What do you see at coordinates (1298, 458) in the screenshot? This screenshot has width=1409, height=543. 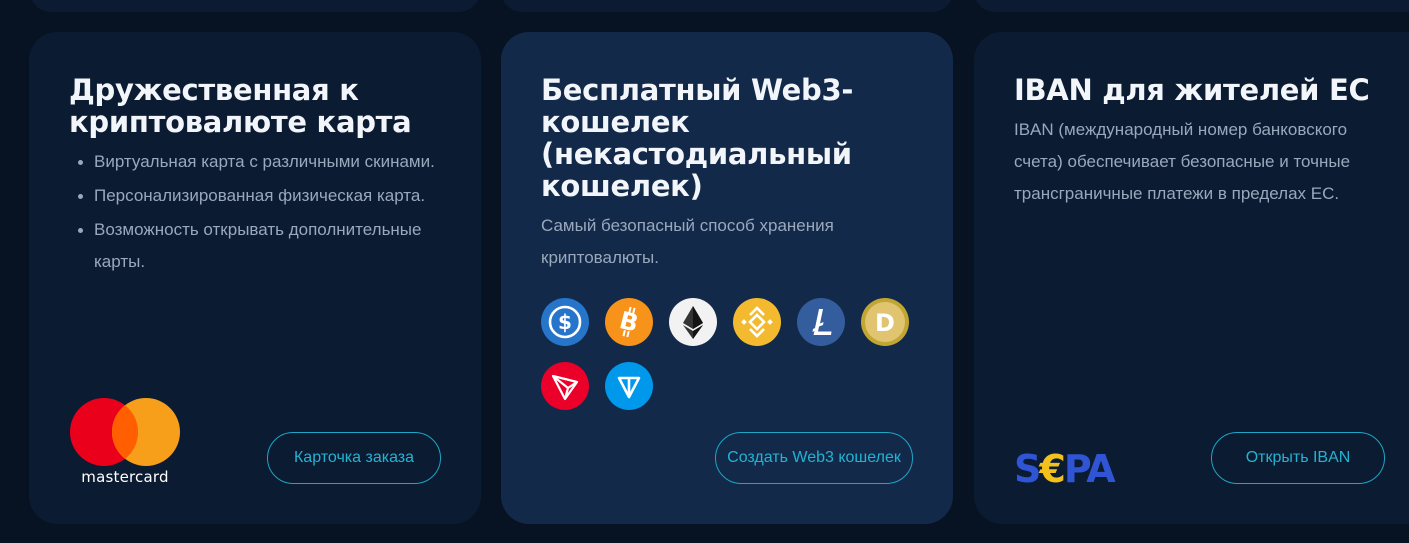 I see `open-iban-button: Открыть IBAN` at bounding box center [1298, 458].